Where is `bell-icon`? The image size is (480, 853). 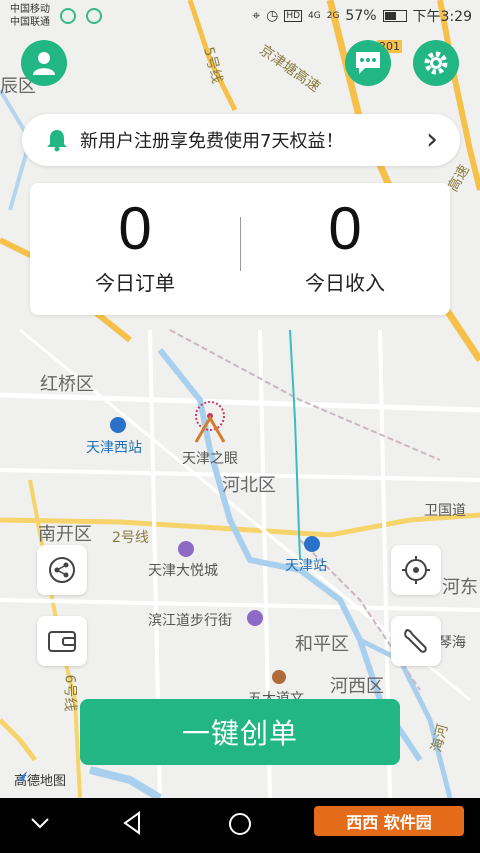
bell-icon is located at coordinates (57, 141).